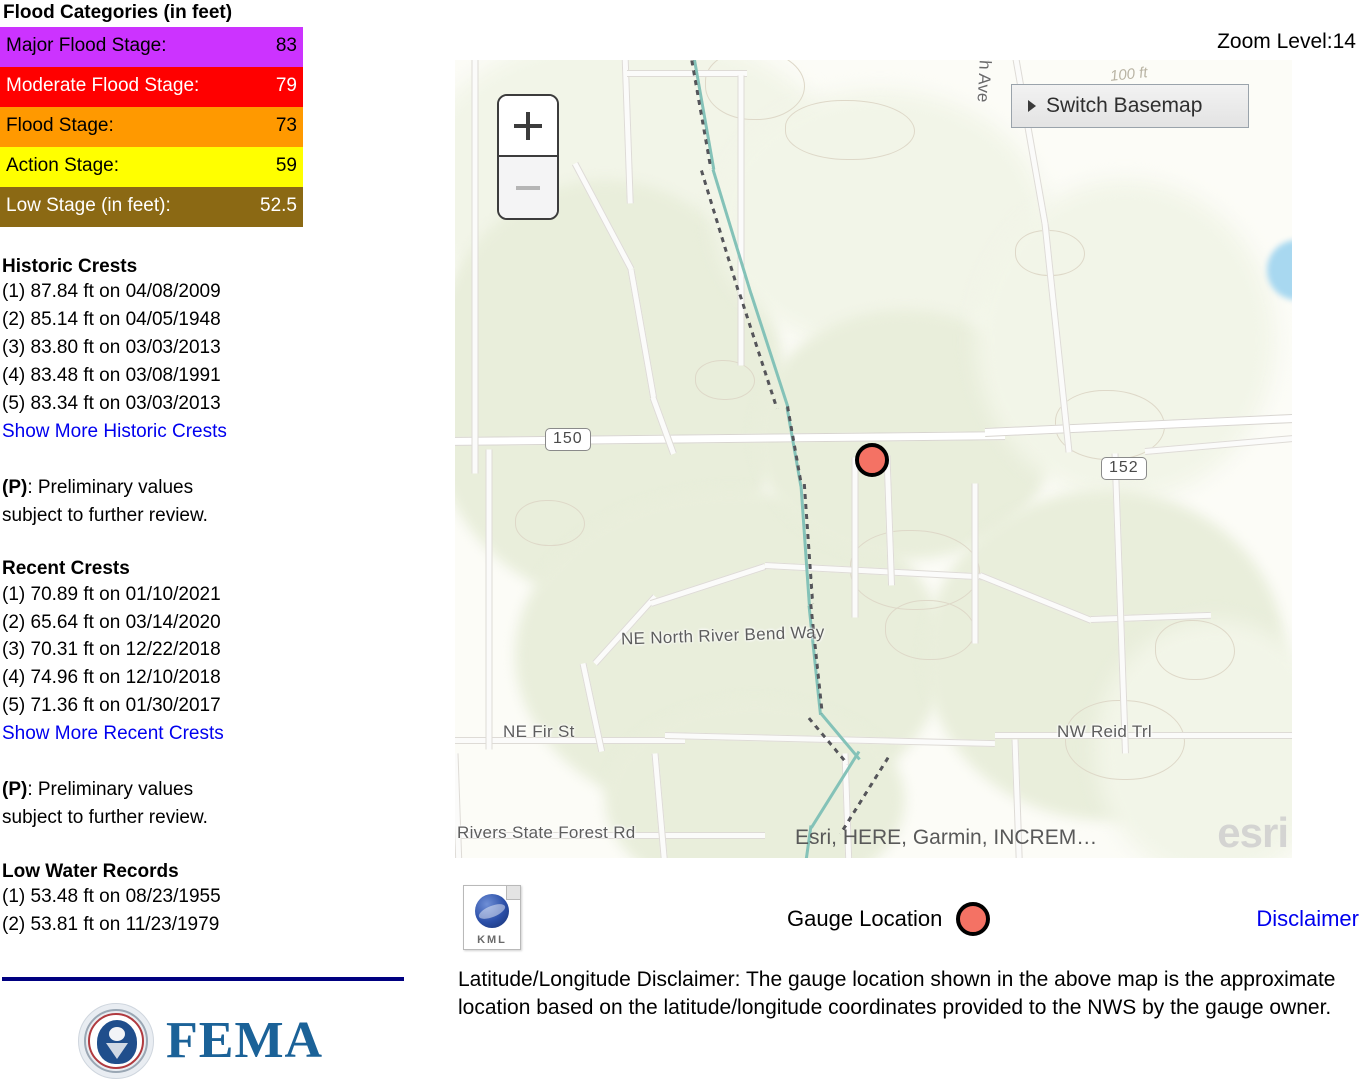 This screenshot has height=1089, width=1364. I want to click on list-item: (1) 70.89 ft on 01/10/2021, so click(111, 594).